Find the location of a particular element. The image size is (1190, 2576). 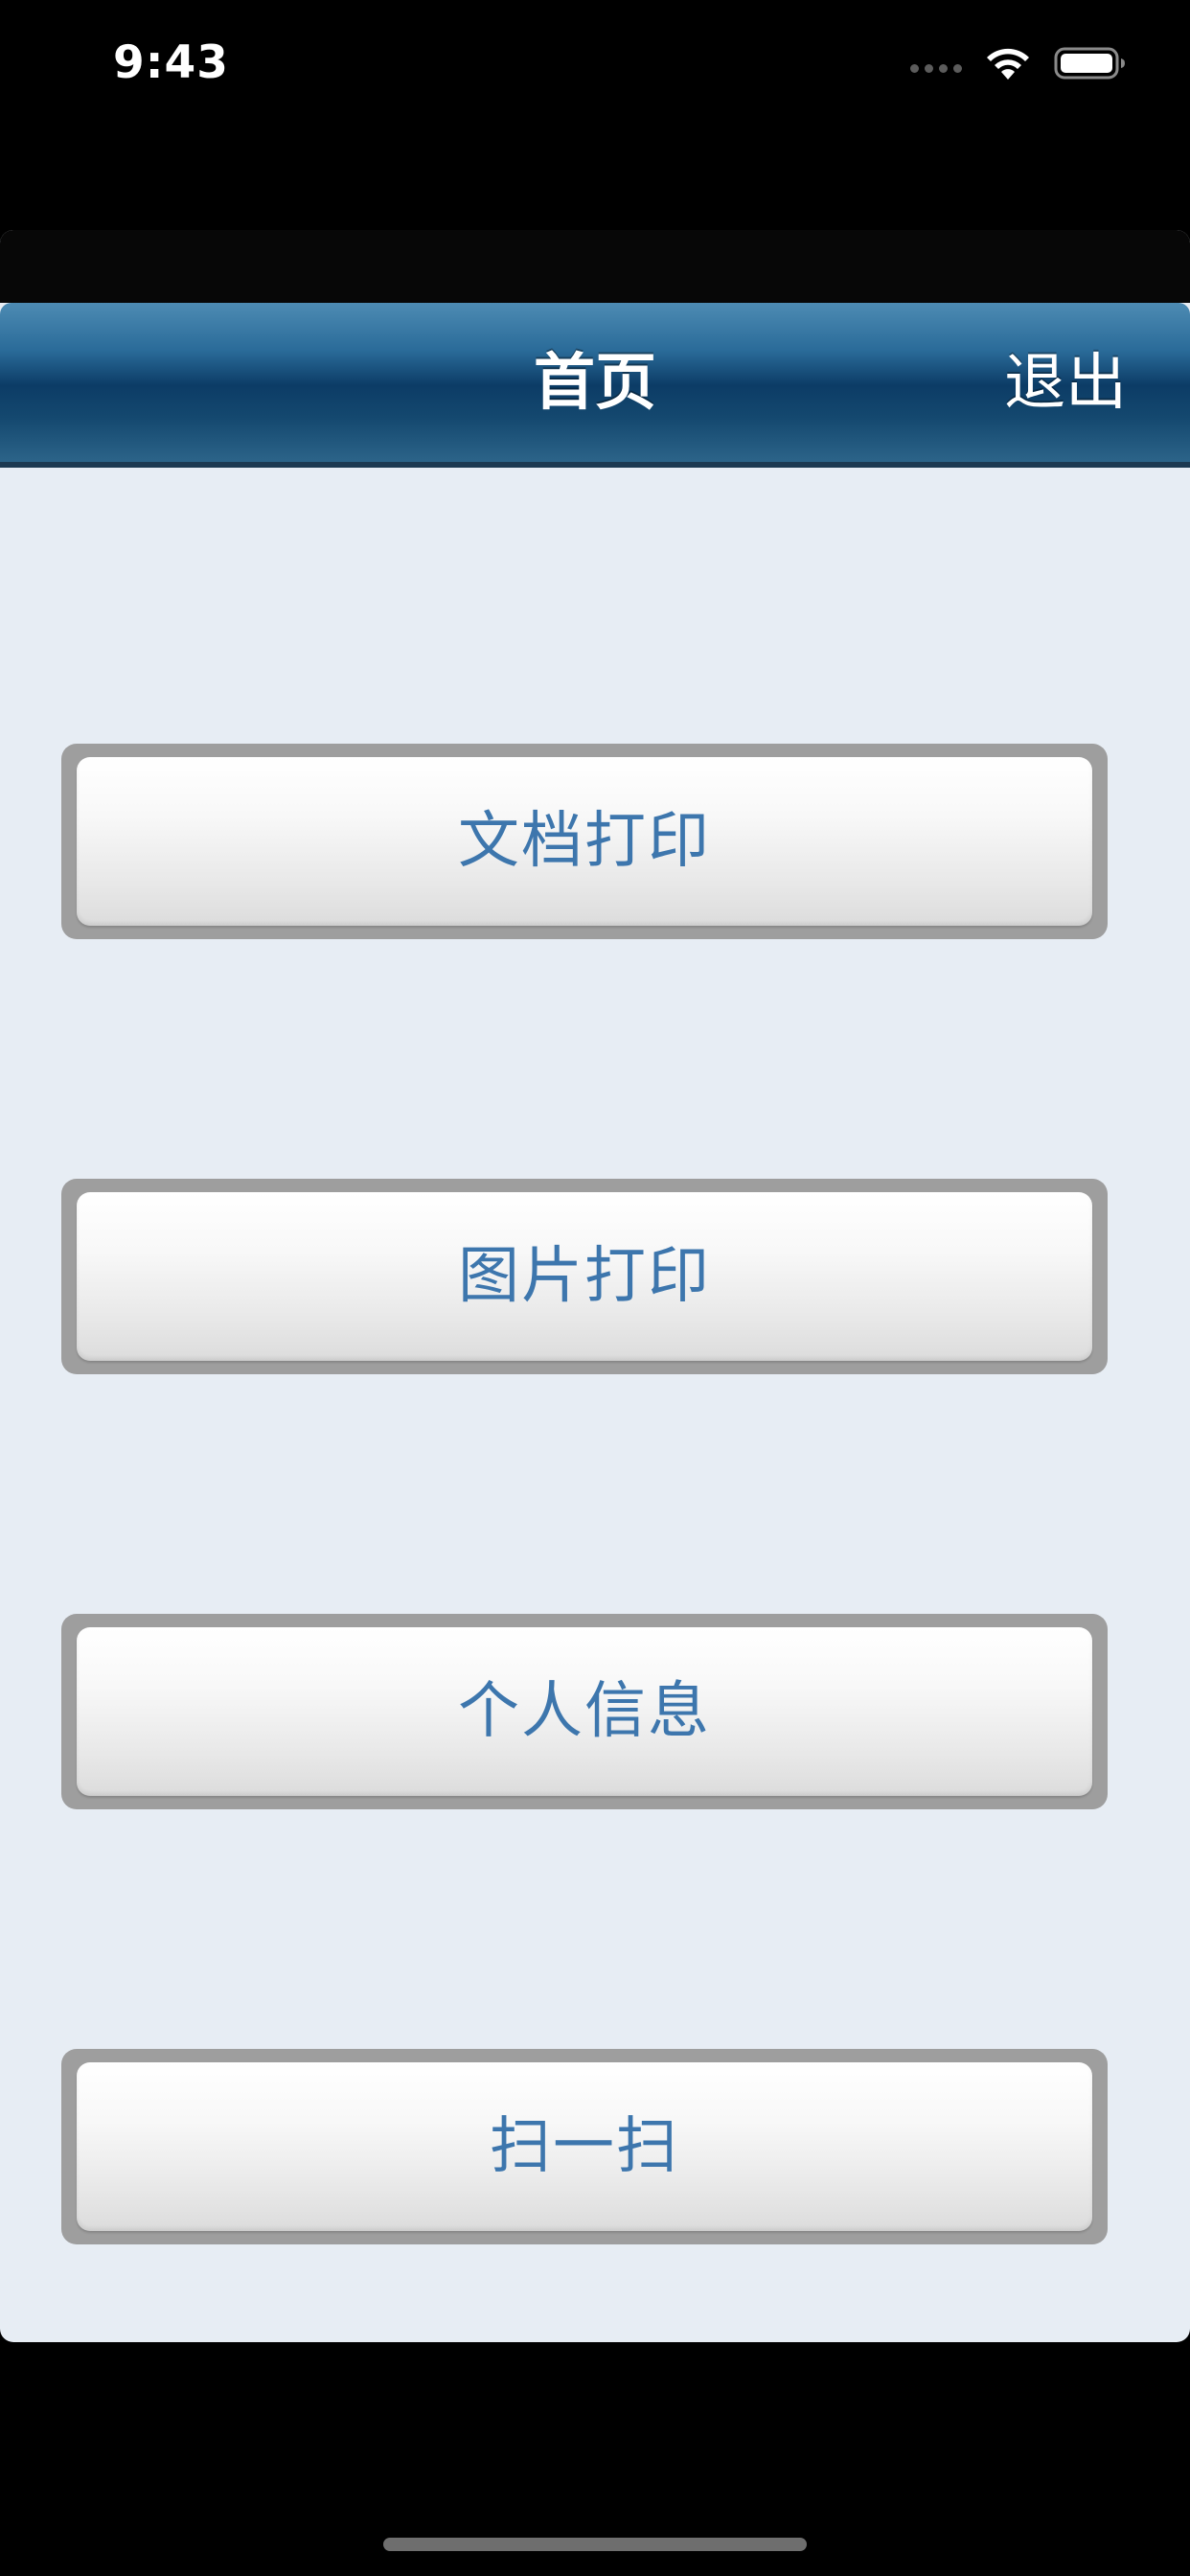

status-icons is located at coordinates (1018, 63).